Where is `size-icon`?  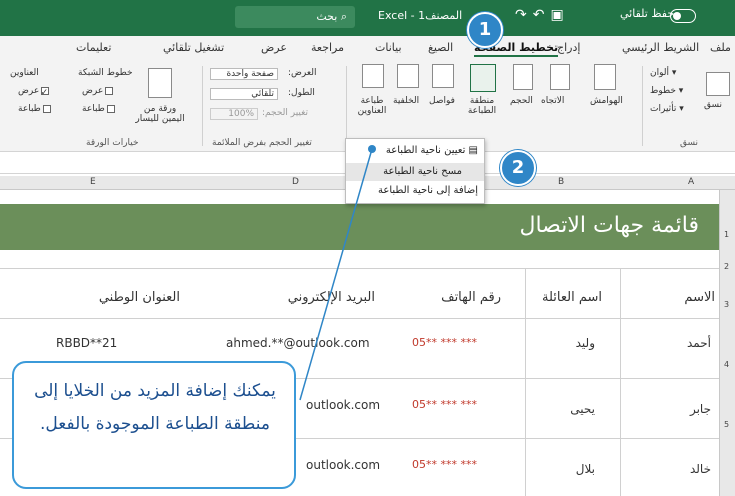 size-icon is located at coordinates (523, 77).